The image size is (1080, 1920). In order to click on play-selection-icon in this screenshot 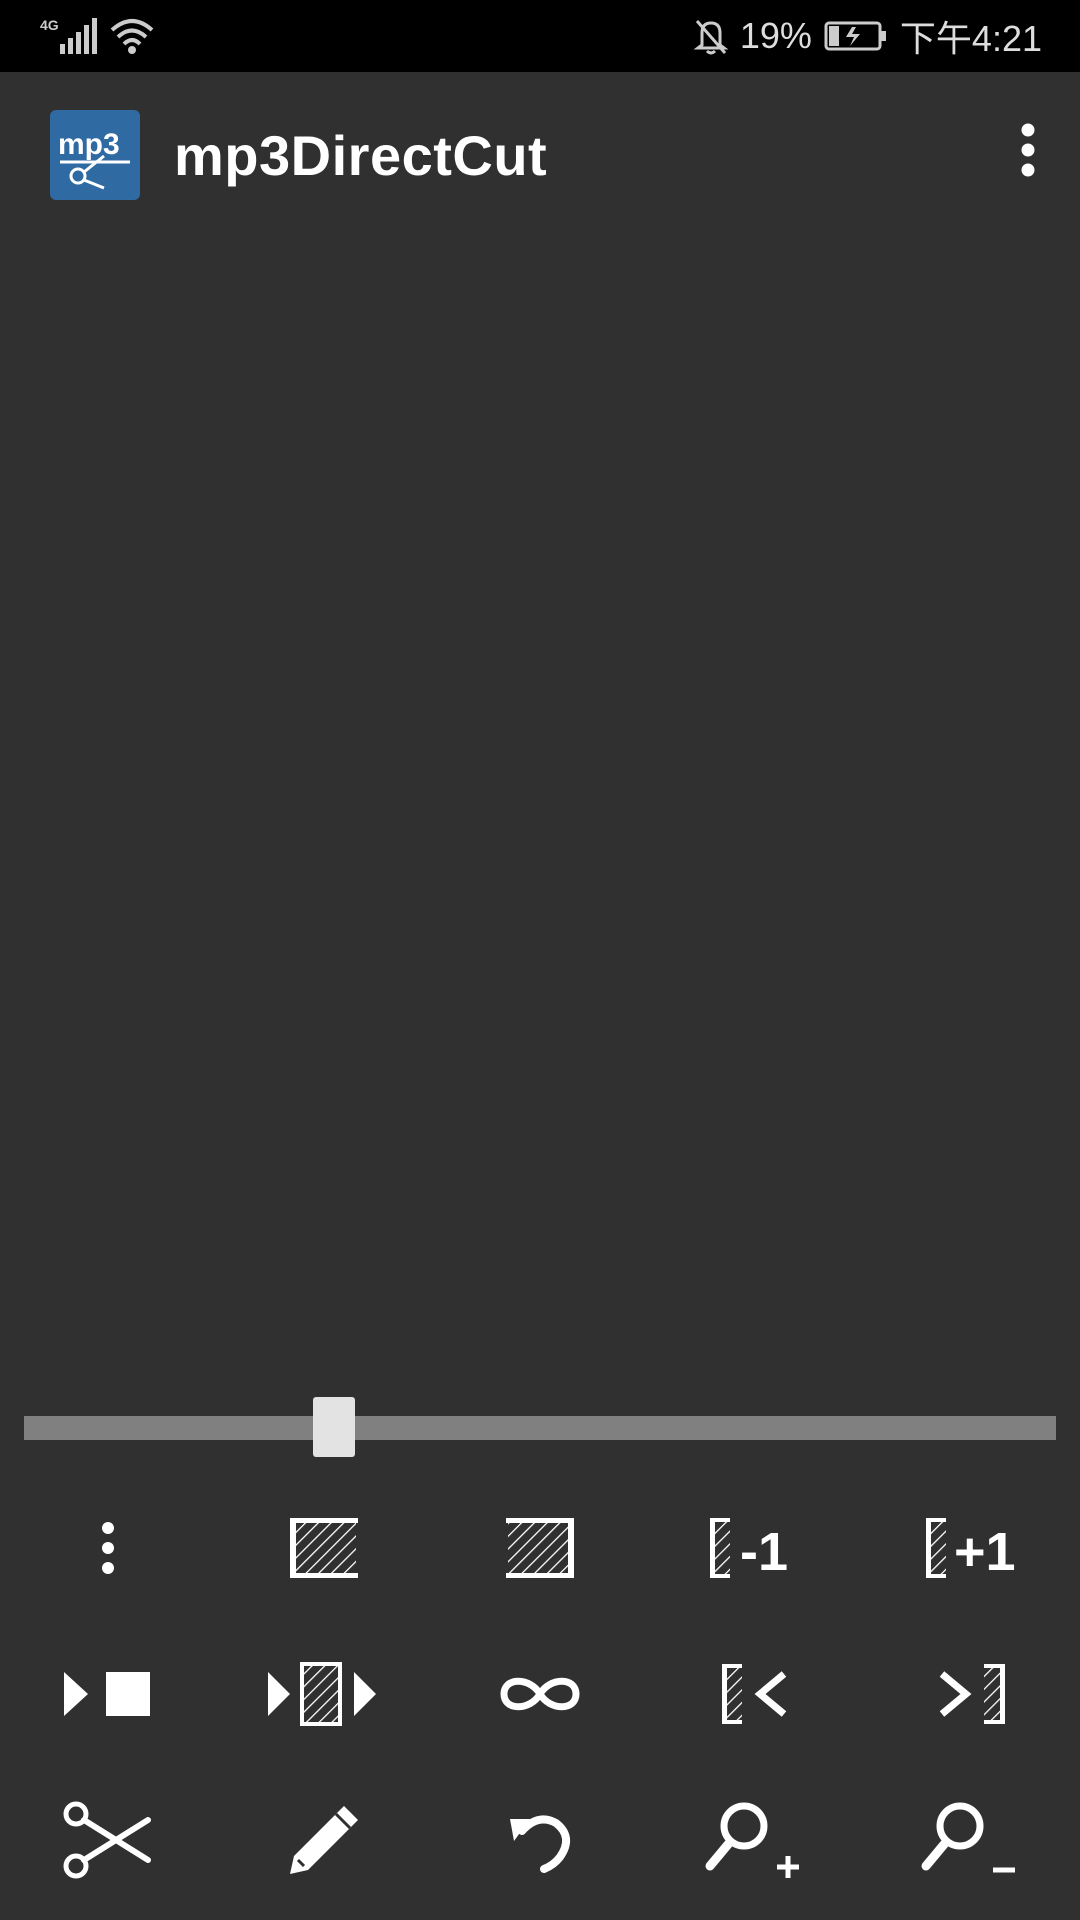, I will do `click(322, 1694)`.